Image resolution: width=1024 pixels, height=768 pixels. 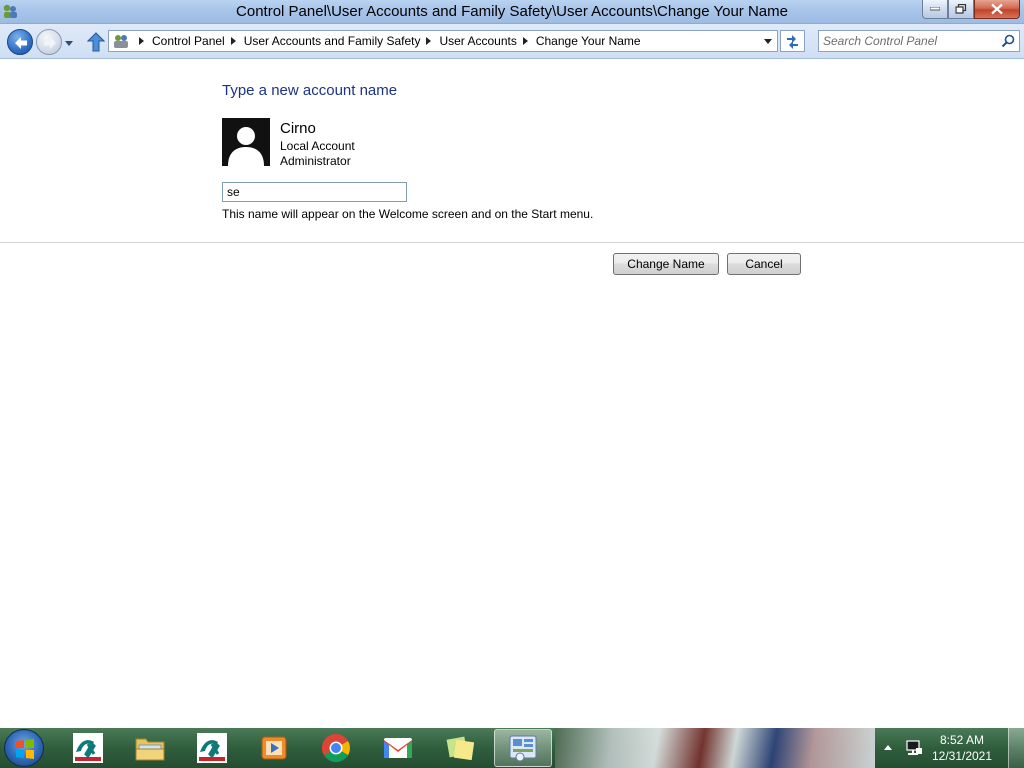 I want to click on breadcrumb-control-panel: Control Panel, so click(x=188, y=41).